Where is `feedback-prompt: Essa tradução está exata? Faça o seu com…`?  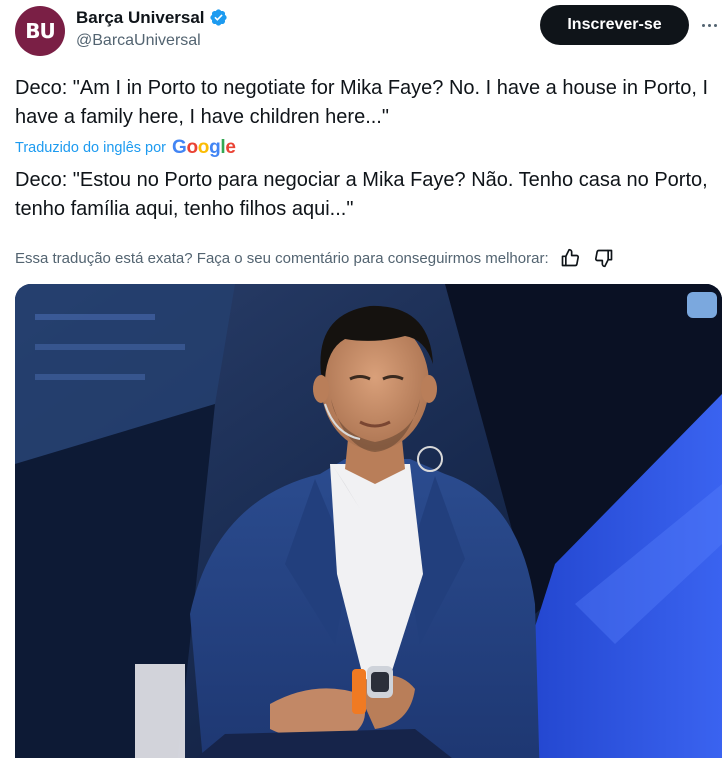 feedback-prompt: Essa tradução está exata? Faça o seu com… is located at coordinates (282, 258).